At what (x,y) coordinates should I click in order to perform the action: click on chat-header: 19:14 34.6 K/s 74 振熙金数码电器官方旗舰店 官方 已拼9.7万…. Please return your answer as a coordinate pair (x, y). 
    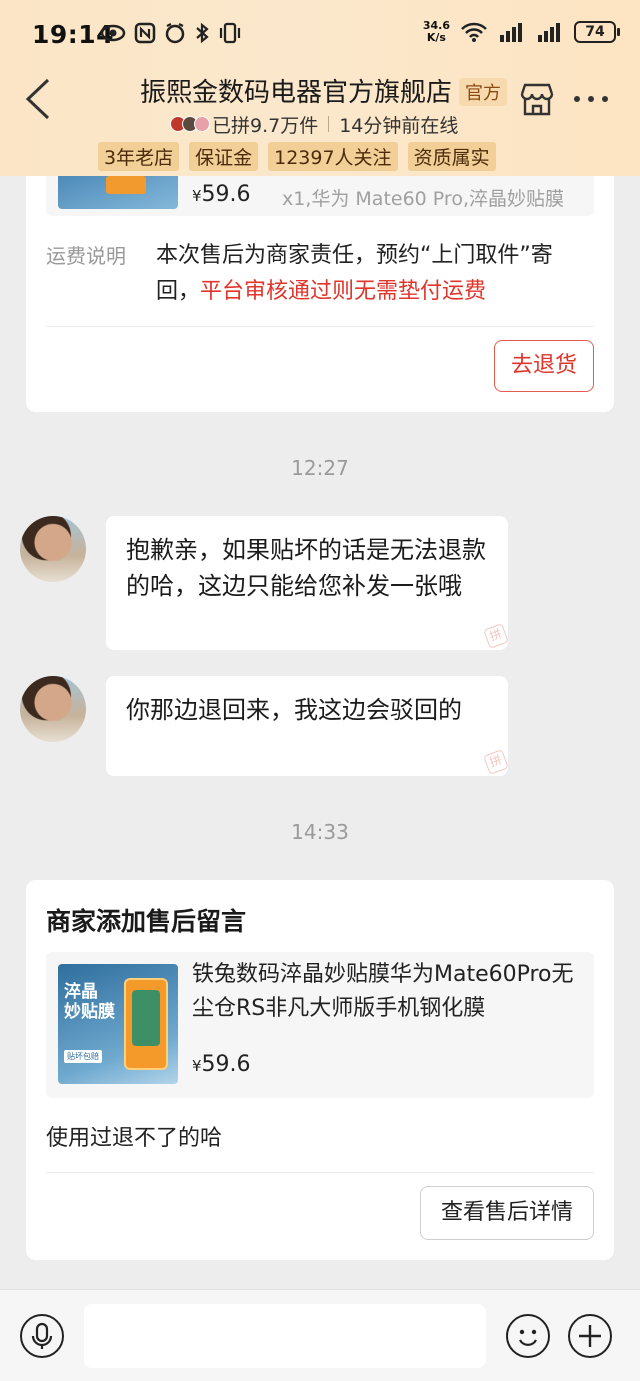
    Looking at the image, I should click on (320, 88).